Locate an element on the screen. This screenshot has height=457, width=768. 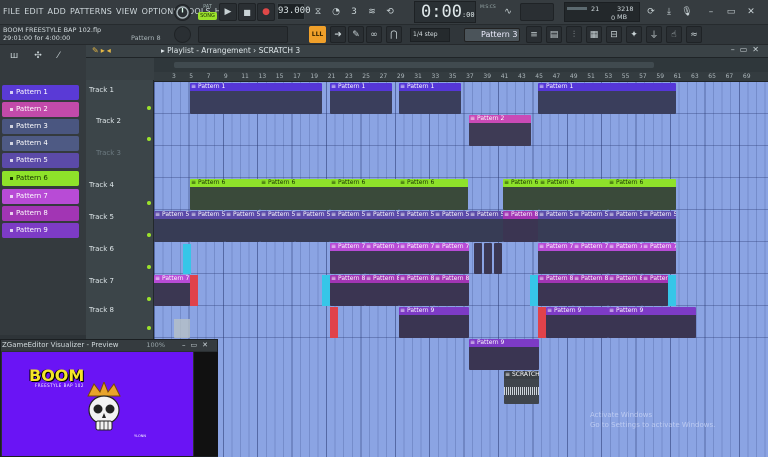
channel-rack-icon: ≡ is located at coordinates (534, 34).